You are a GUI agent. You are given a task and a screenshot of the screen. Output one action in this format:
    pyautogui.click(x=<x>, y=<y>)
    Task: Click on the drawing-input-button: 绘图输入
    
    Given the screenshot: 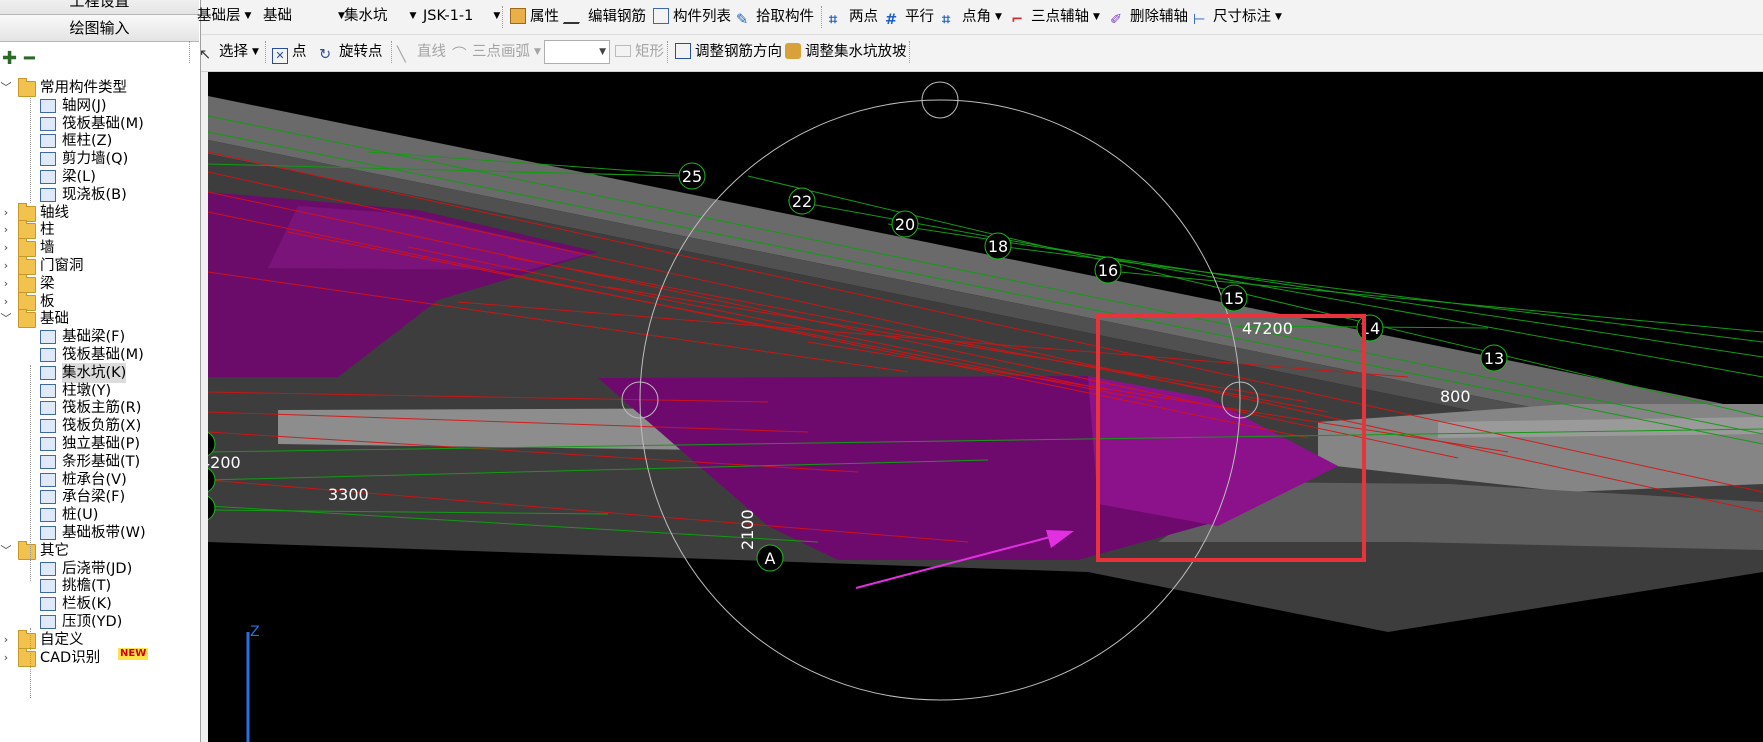 What is the action you would take?
    pyautogui.click(x=99, y=28)
    